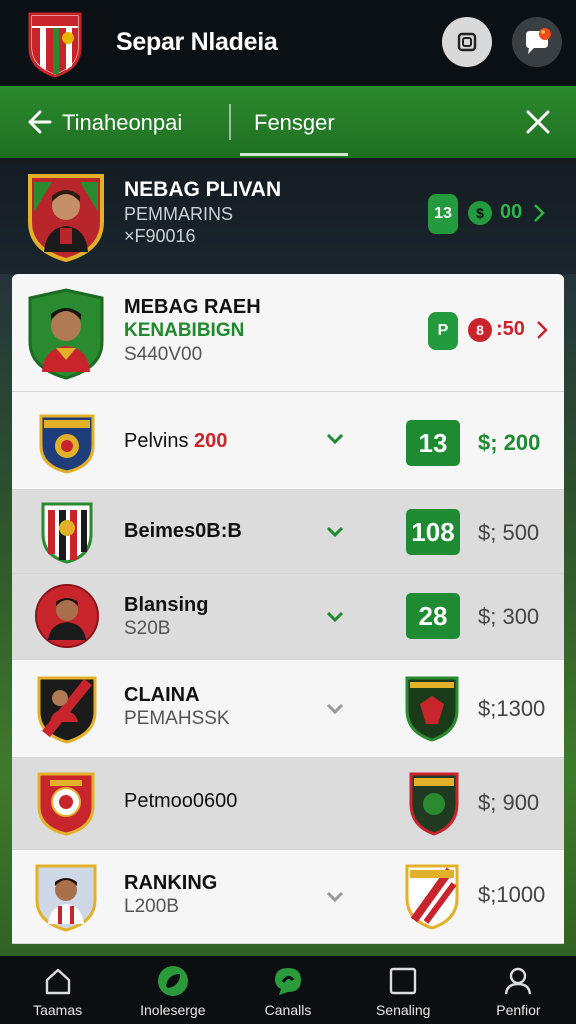  What do you see at coordinates (172, 981) in the screenshot?
I see `leaf-icon` at bounding box center [172, 981].